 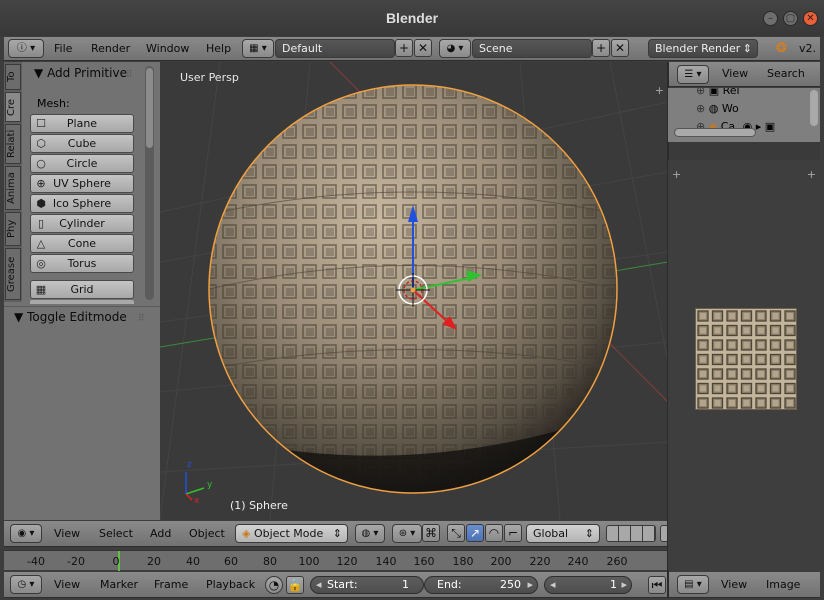 I want to click on add-grid-button: ▦ Grid, so click(x=82, y=289).